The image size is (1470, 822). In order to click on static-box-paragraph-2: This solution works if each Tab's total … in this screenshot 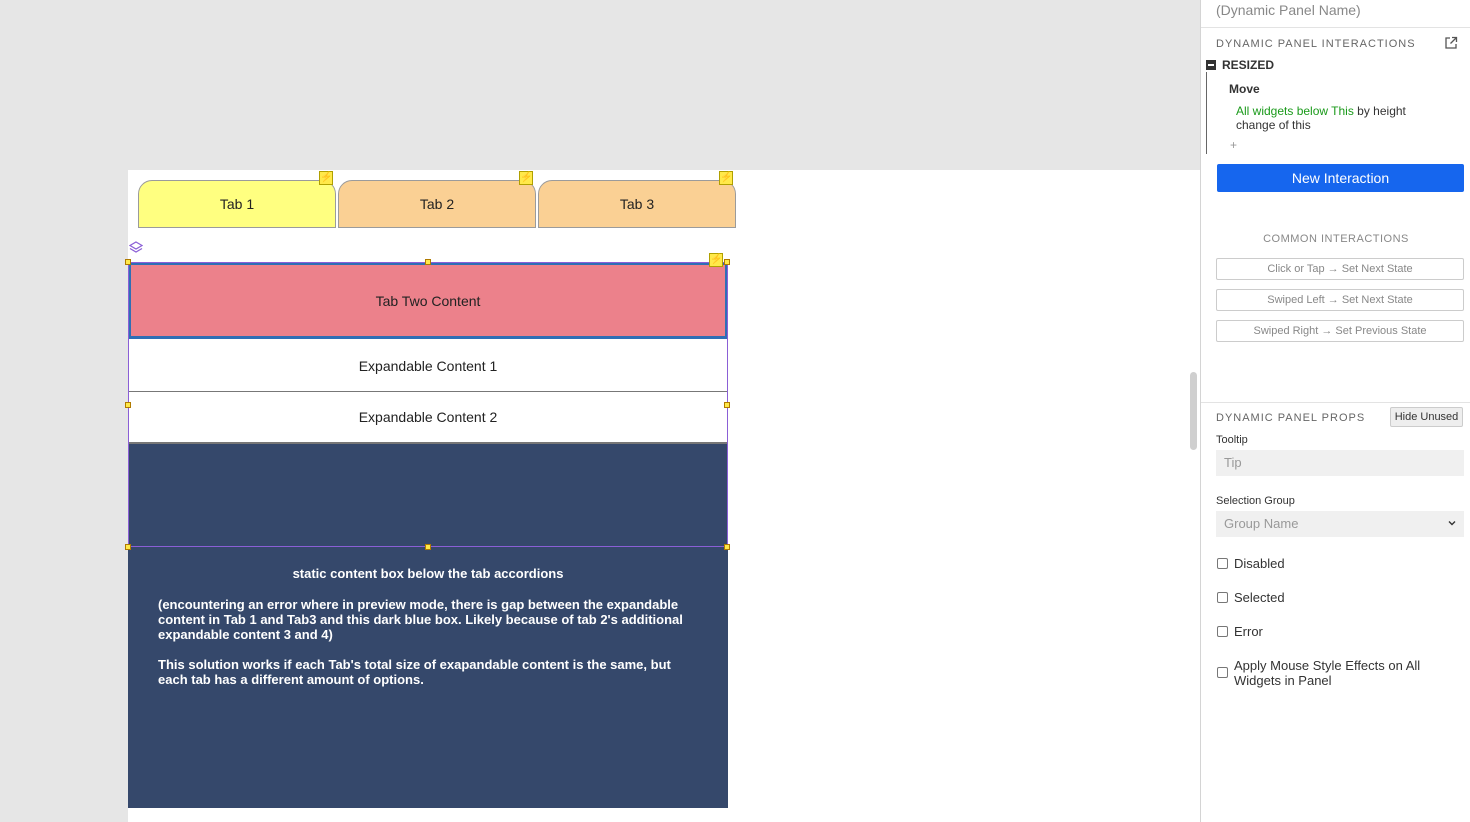, I will do `click(414, 672)`.